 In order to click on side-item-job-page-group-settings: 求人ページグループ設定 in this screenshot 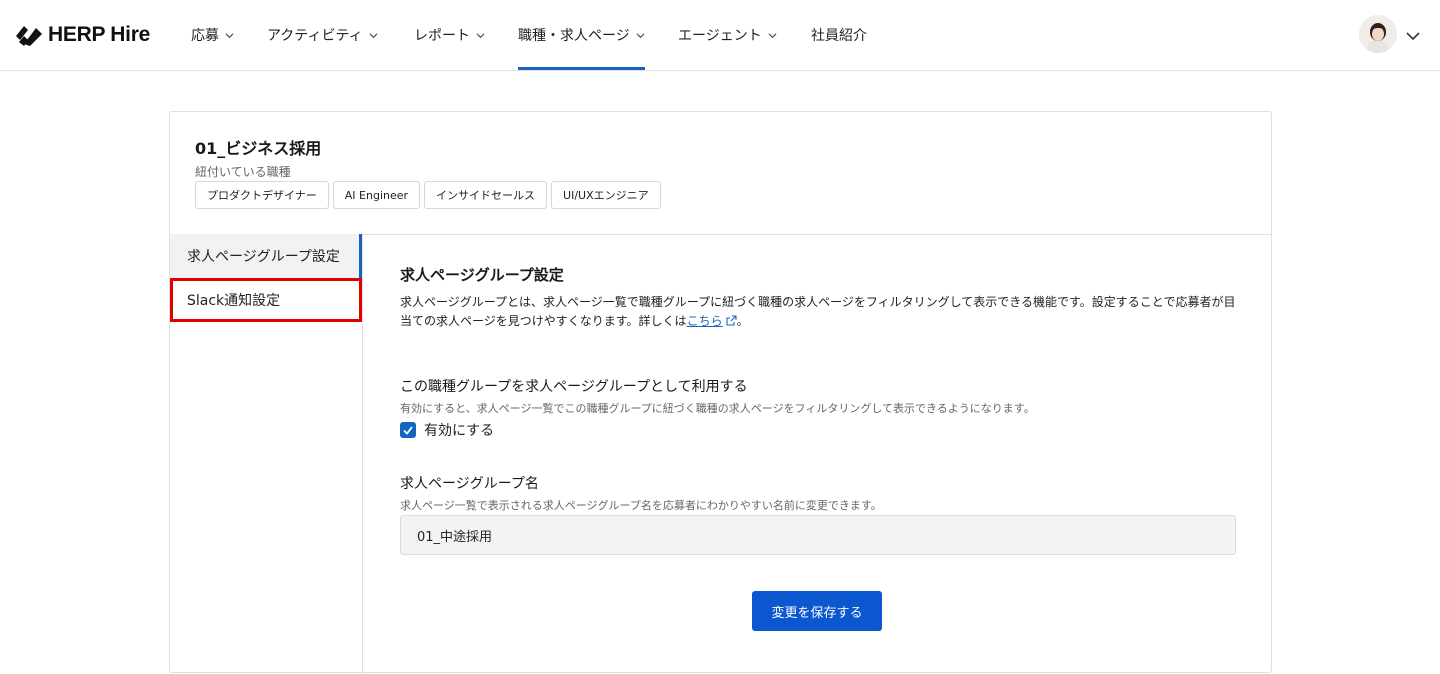, I will do `click(266, 256)`.